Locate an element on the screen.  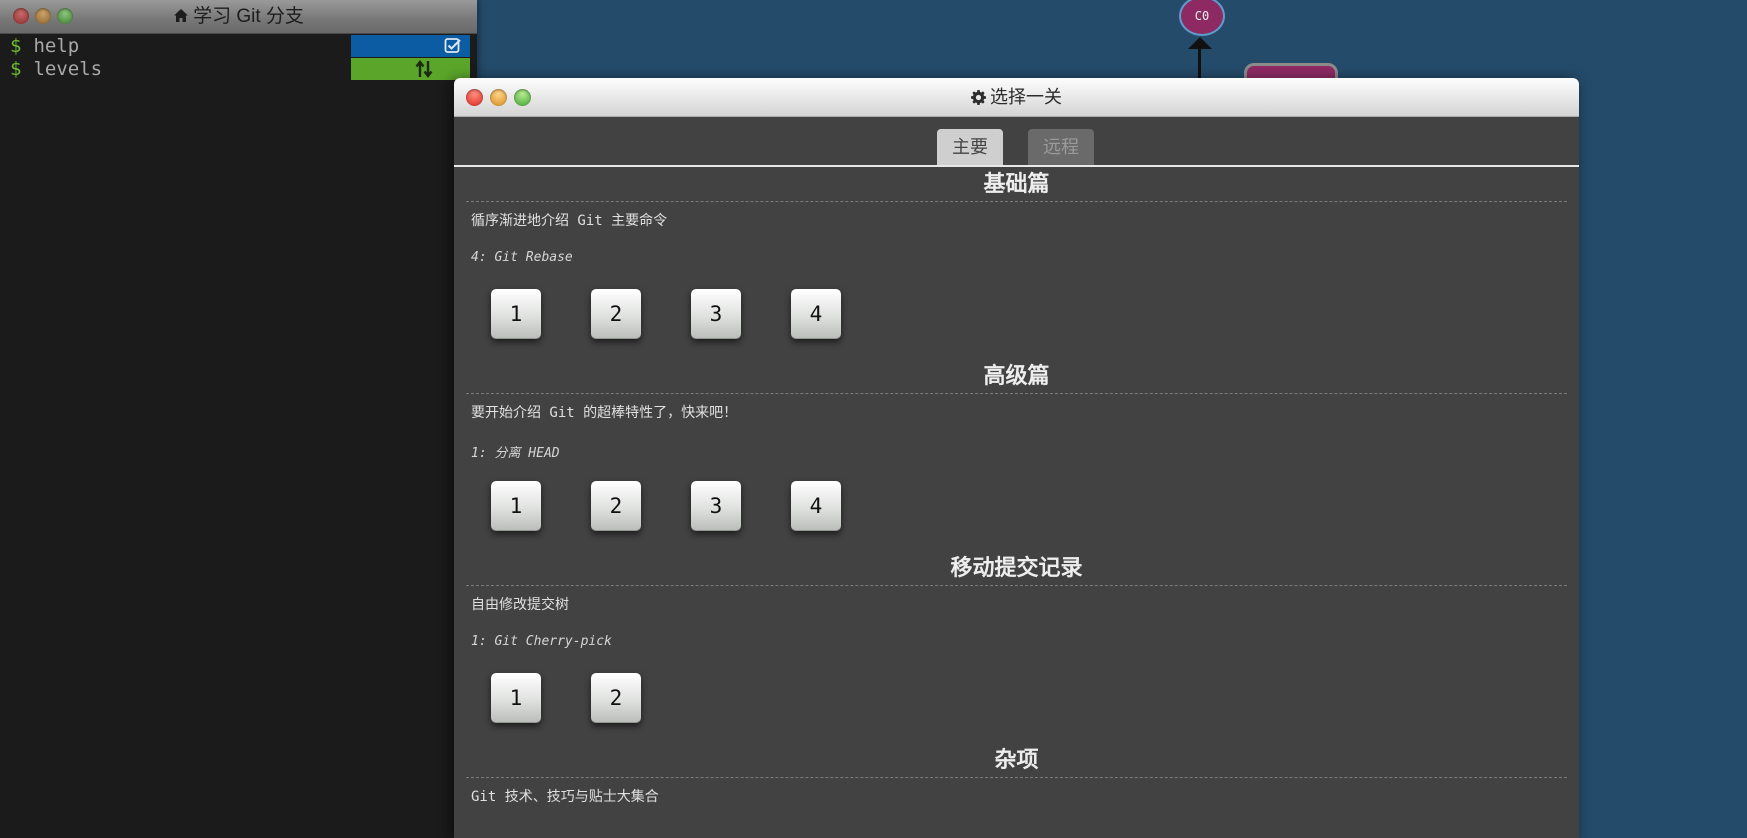
terminal-output: $ help $ levels is located at coordinates (56, 58).